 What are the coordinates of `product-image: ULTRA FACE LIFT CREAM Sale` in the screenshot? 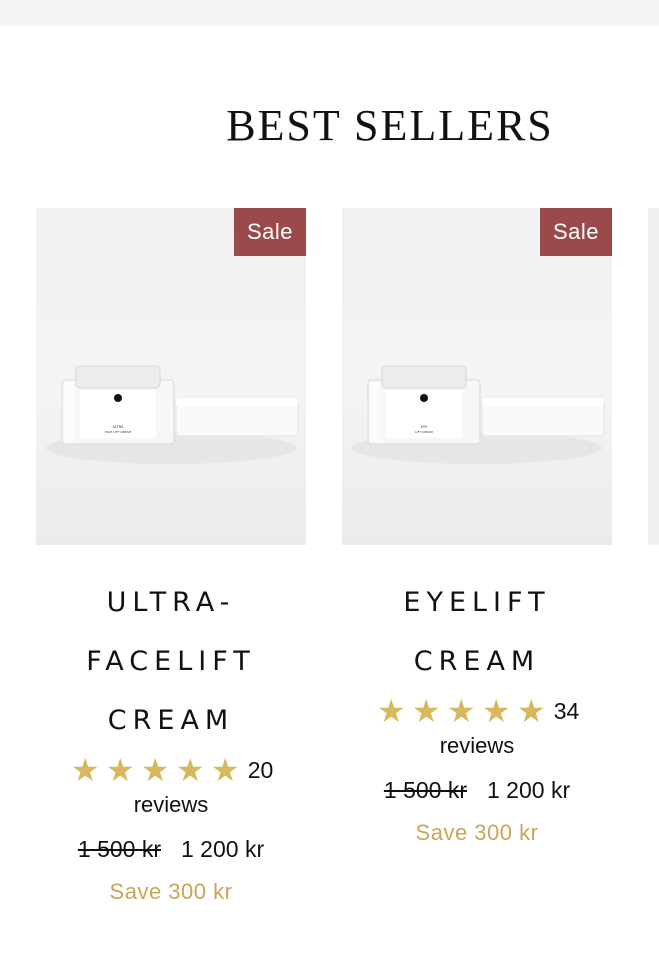 It's located at (171, 376).